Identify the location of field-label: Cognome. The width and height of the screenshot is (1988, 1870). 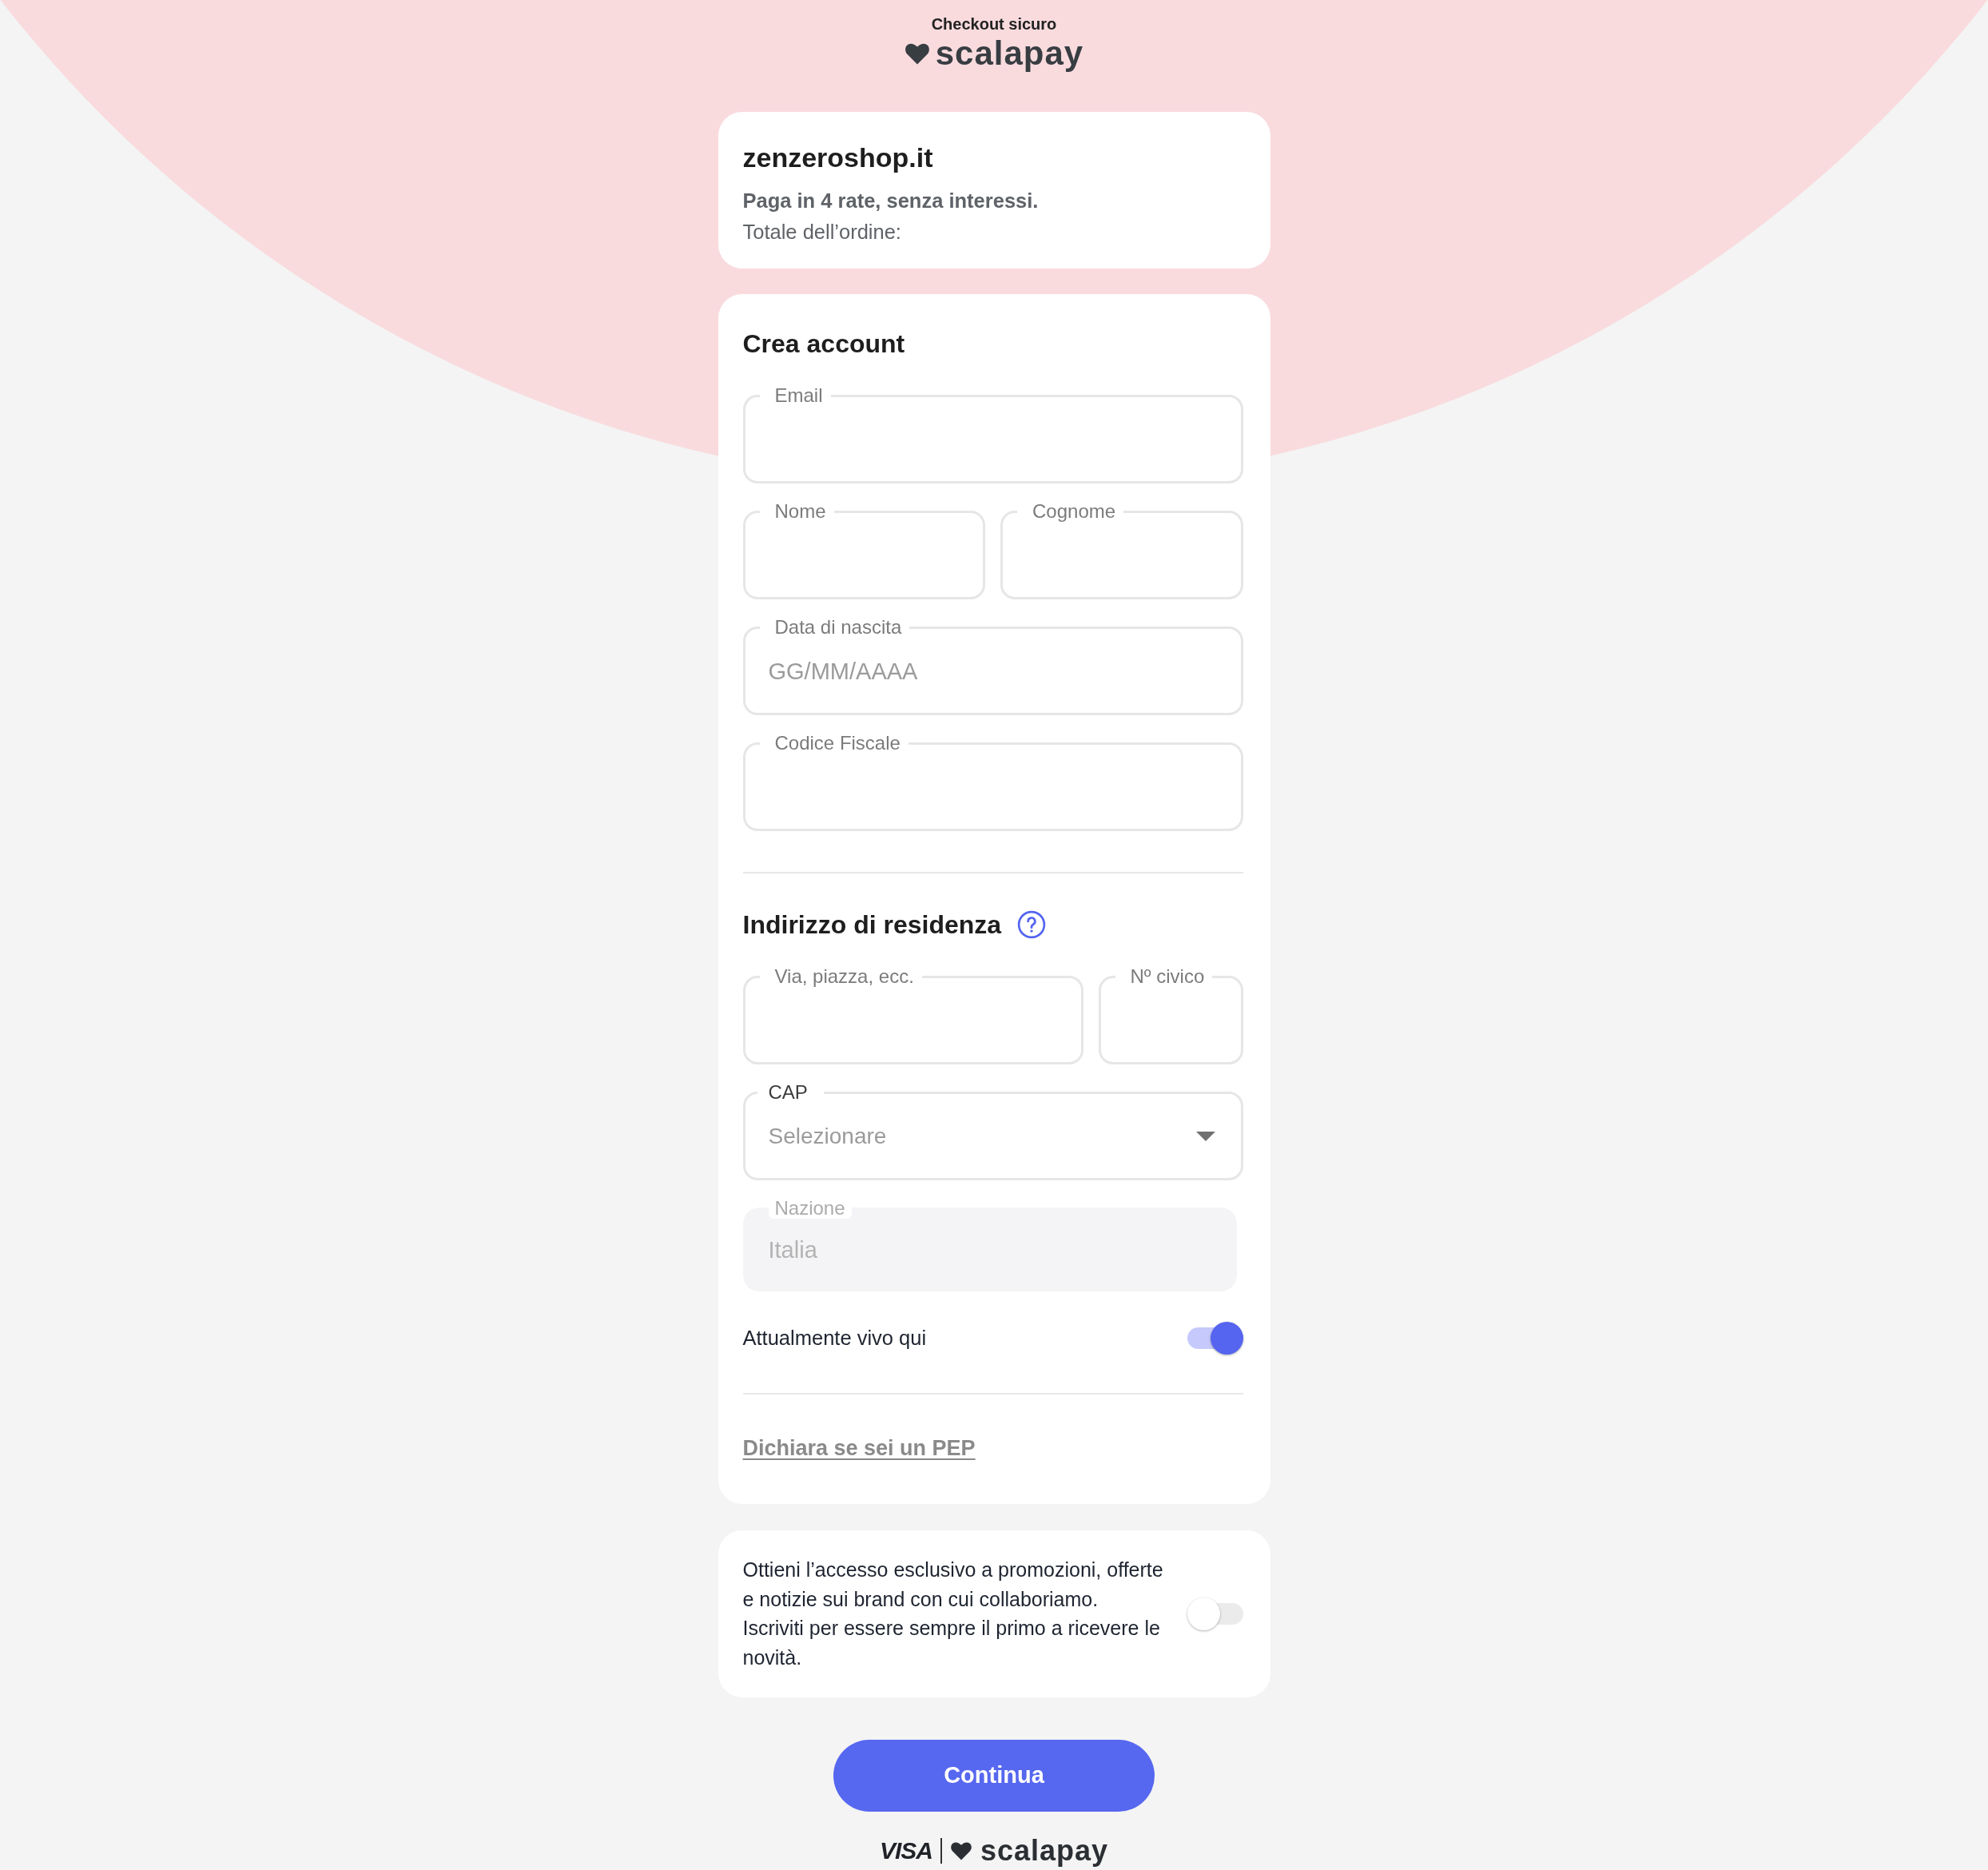
(1074, 511).